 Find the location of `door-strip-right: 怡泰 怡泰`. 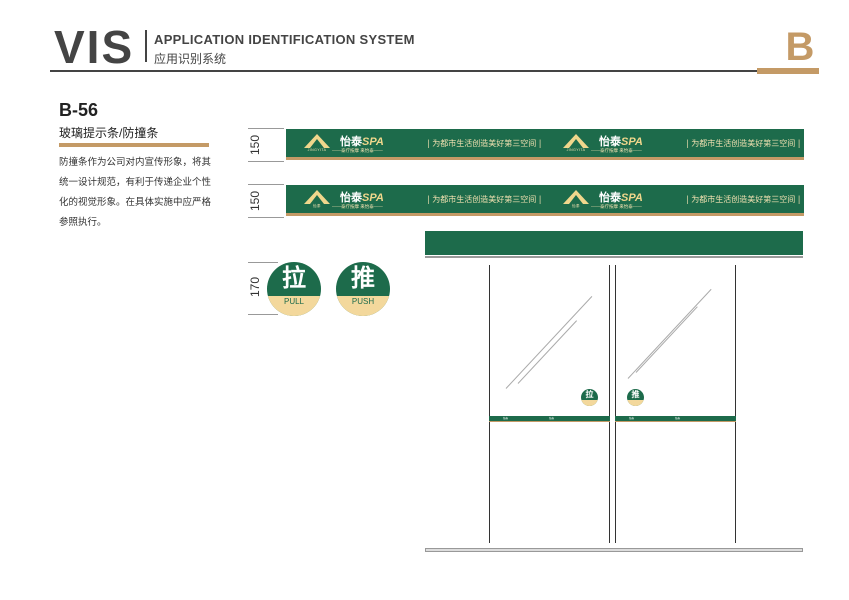

door-strip-right: 怡泰 怡泰 is located at coordinates (675, 419).